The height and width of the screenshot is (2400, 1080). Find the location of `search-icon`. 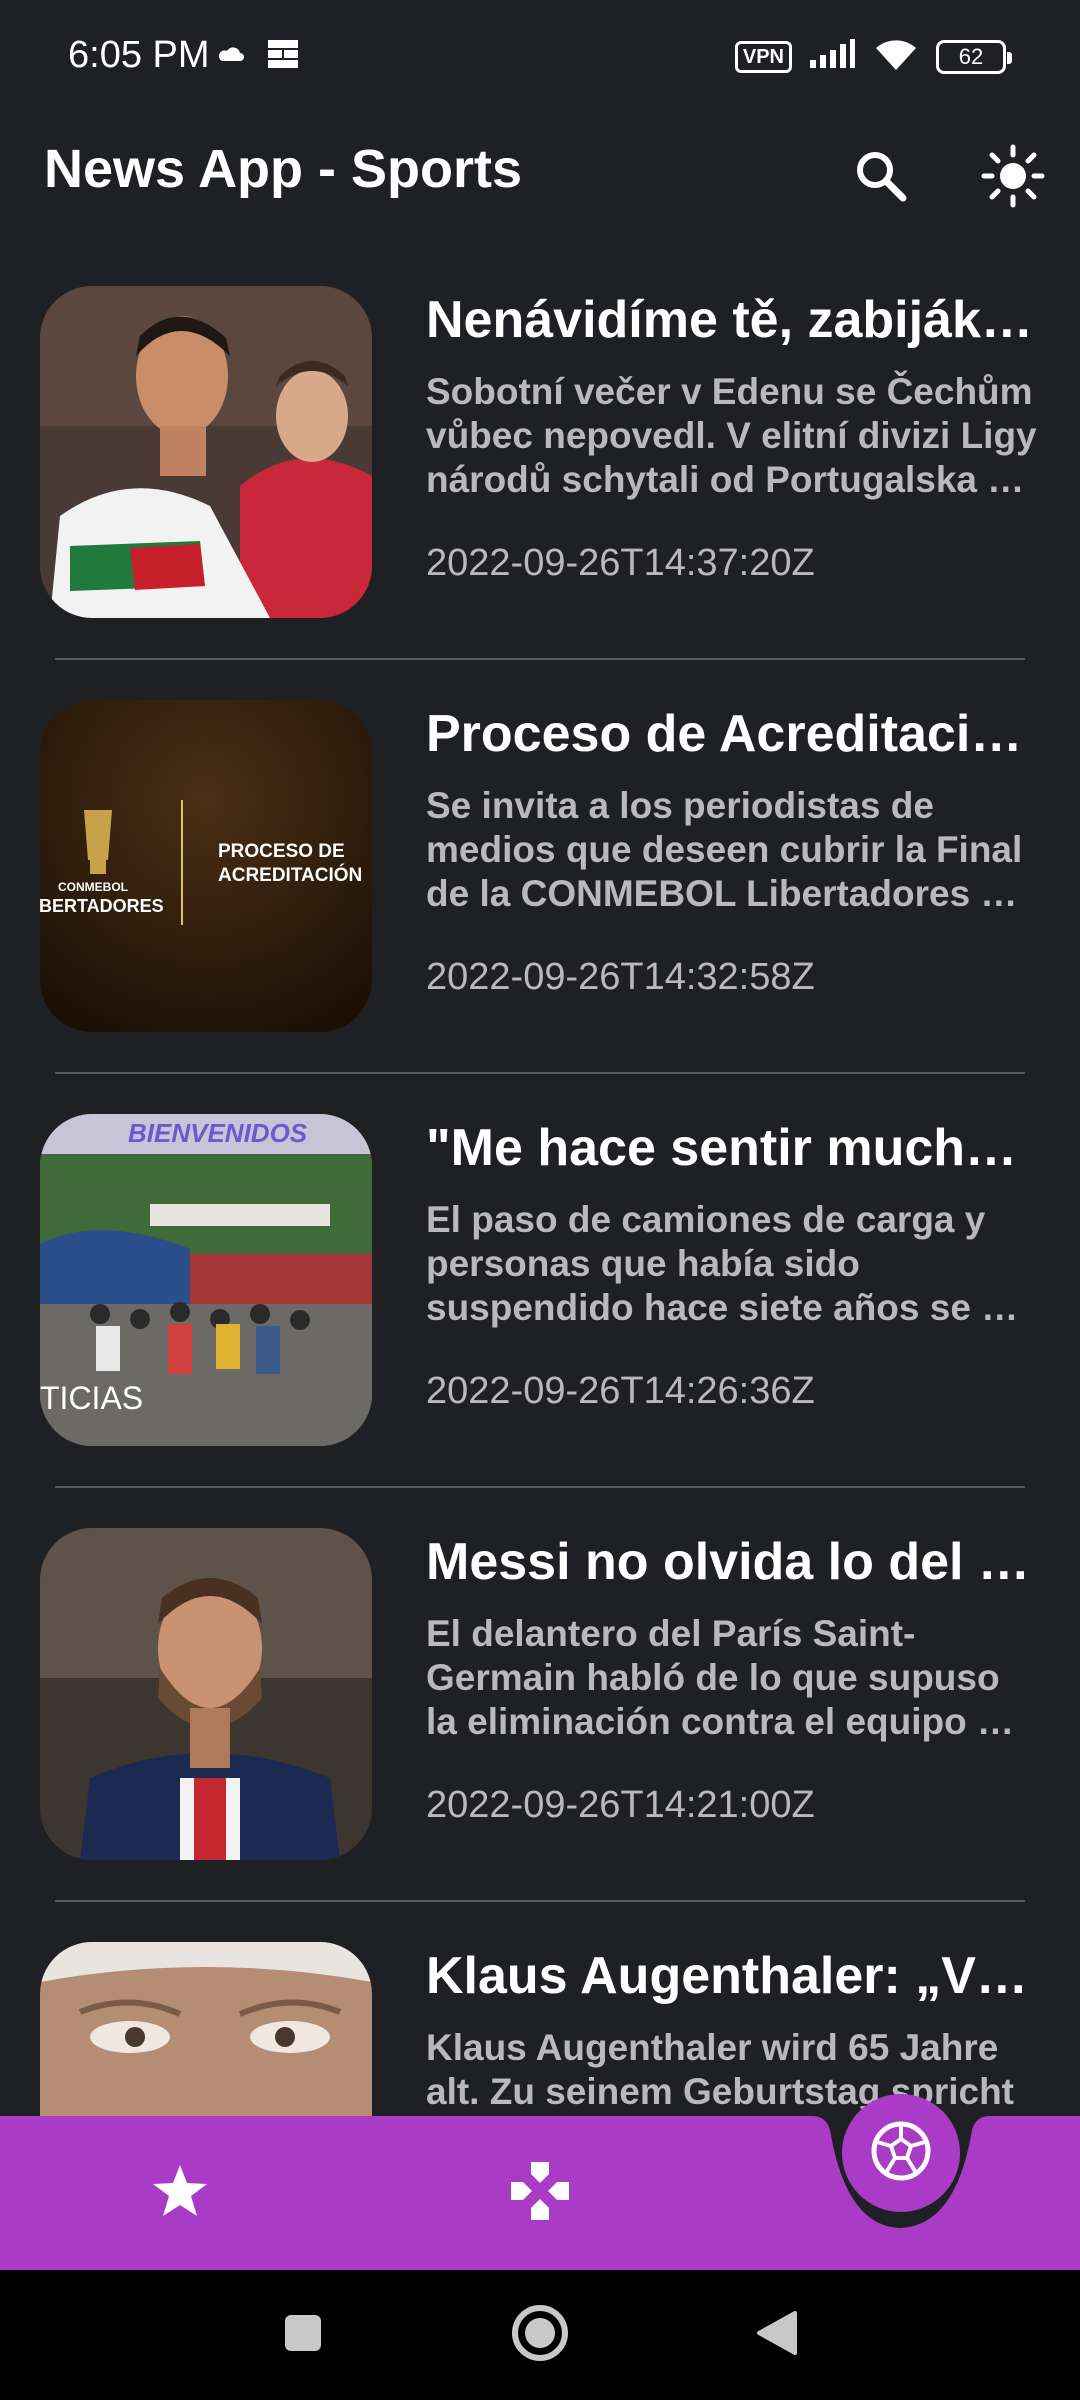

search-icon is located at coordinates (881, 178).